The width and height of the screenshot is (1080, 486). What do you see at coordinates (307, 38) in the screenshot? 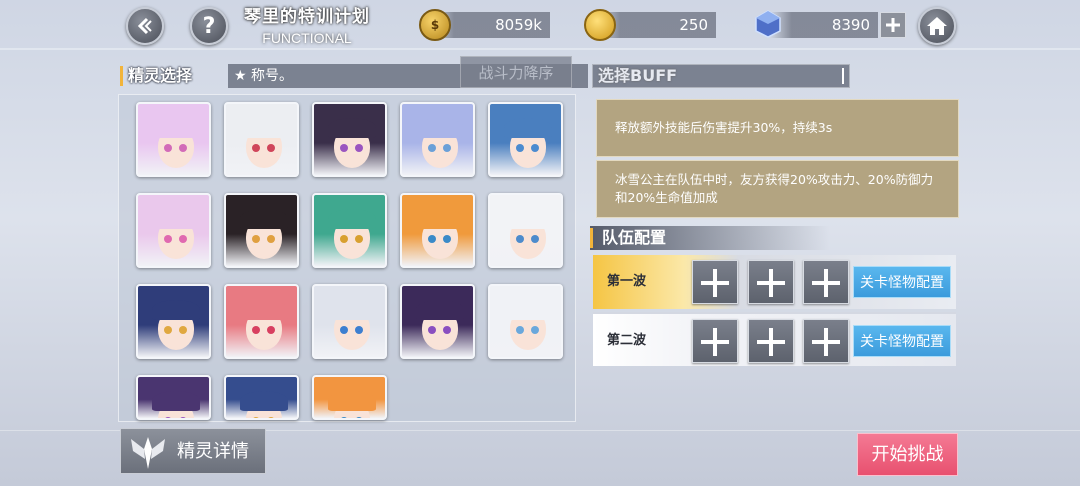
I see `page-subtitle: FUNCTIONAL` at bounding box center [307, 38].